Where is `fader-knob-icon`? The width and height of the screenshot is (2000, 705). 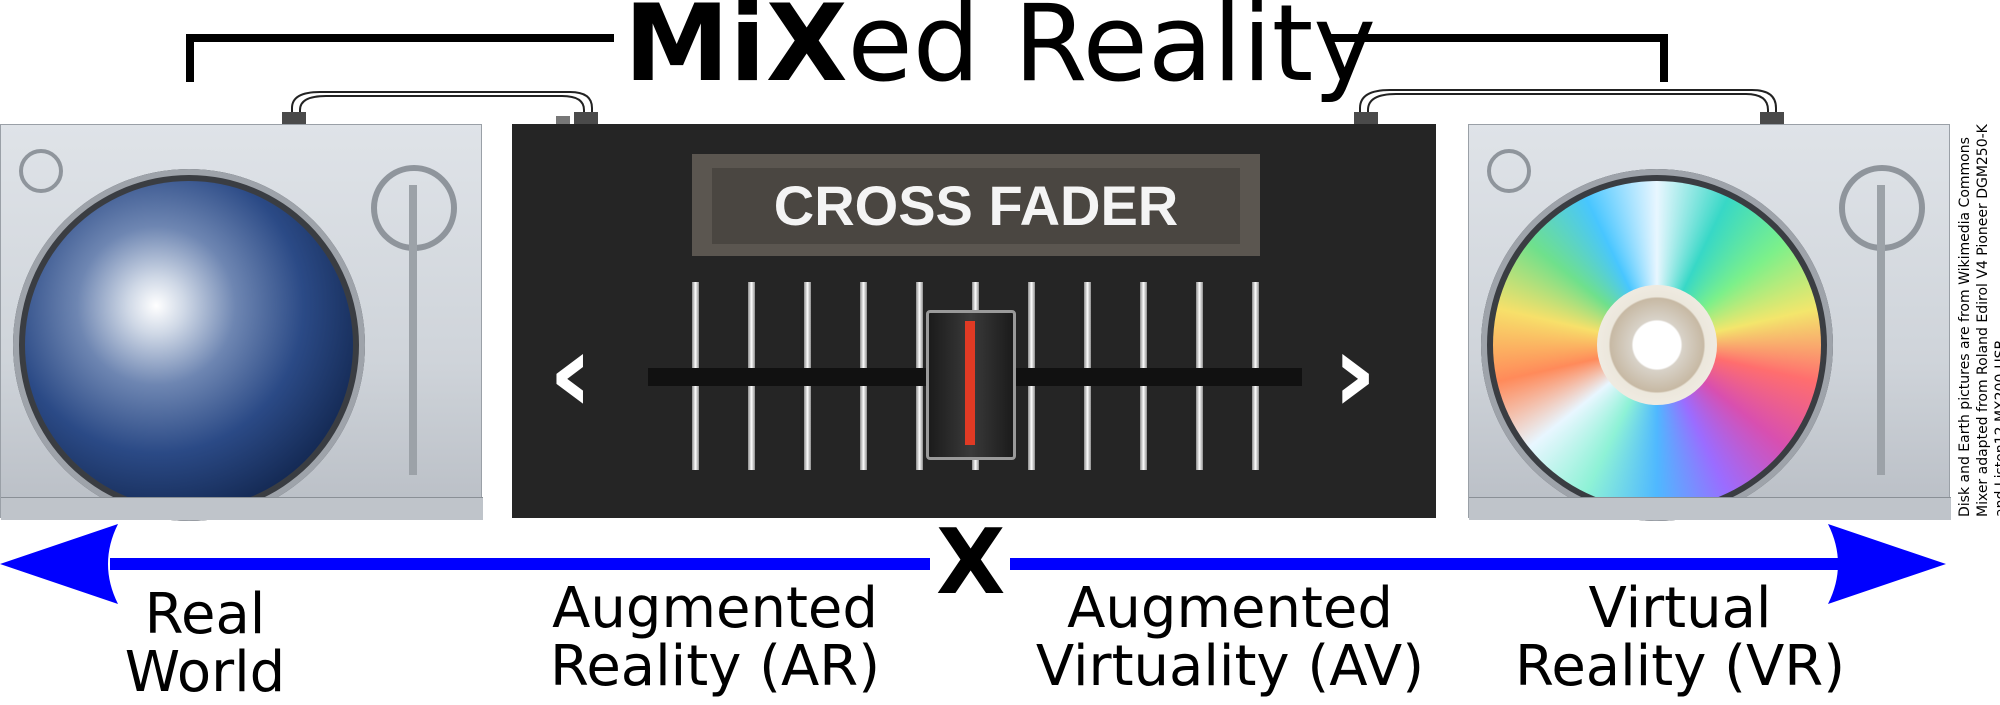 fader-knob-icon is located at coordinates (971, 385).